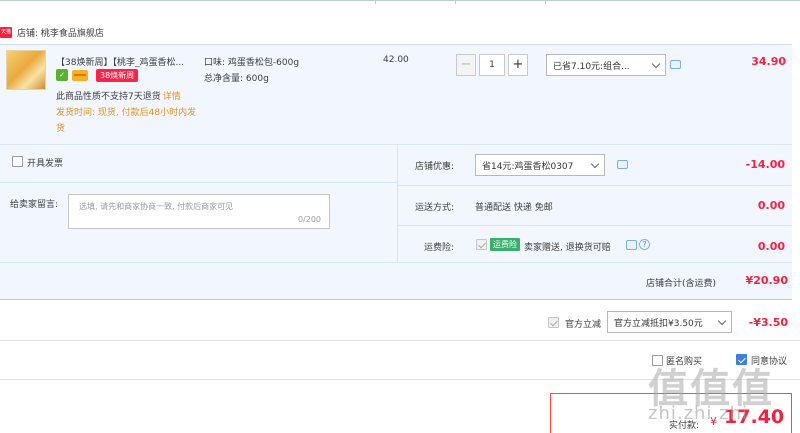 This screenshot has width=800, height=433. Describe the element at coordinates (6, 32) in the screenshot. I see `tmall-badge-icon: 天猫` at that location.